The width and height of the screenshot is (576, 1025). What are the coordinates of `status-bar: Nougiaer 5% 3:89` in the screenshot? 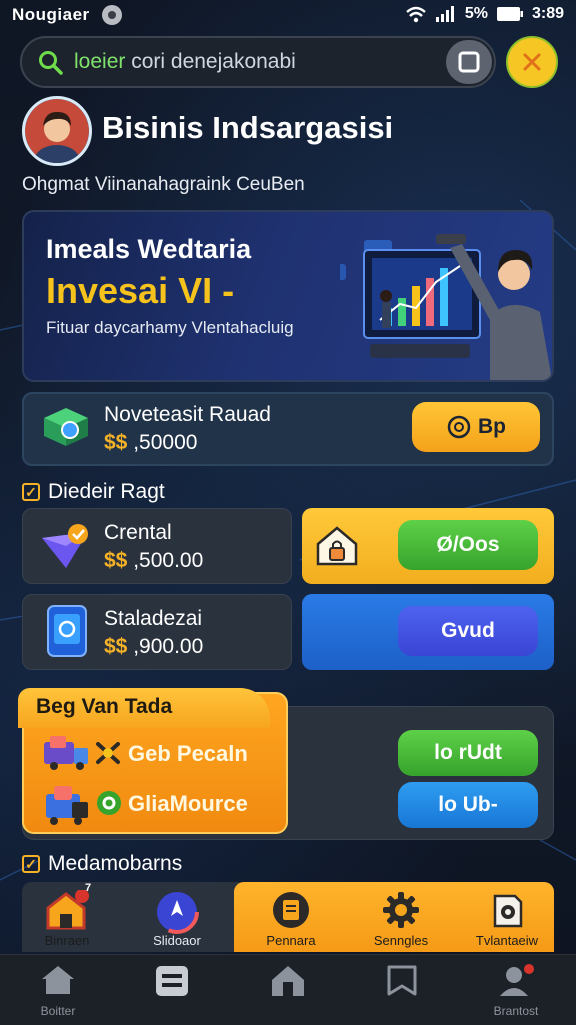 It's located at (288, 15).